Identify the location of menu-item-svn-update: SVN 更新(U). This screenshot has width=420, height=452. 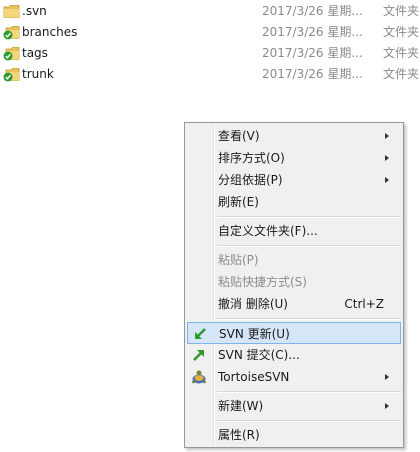
(294, 333).